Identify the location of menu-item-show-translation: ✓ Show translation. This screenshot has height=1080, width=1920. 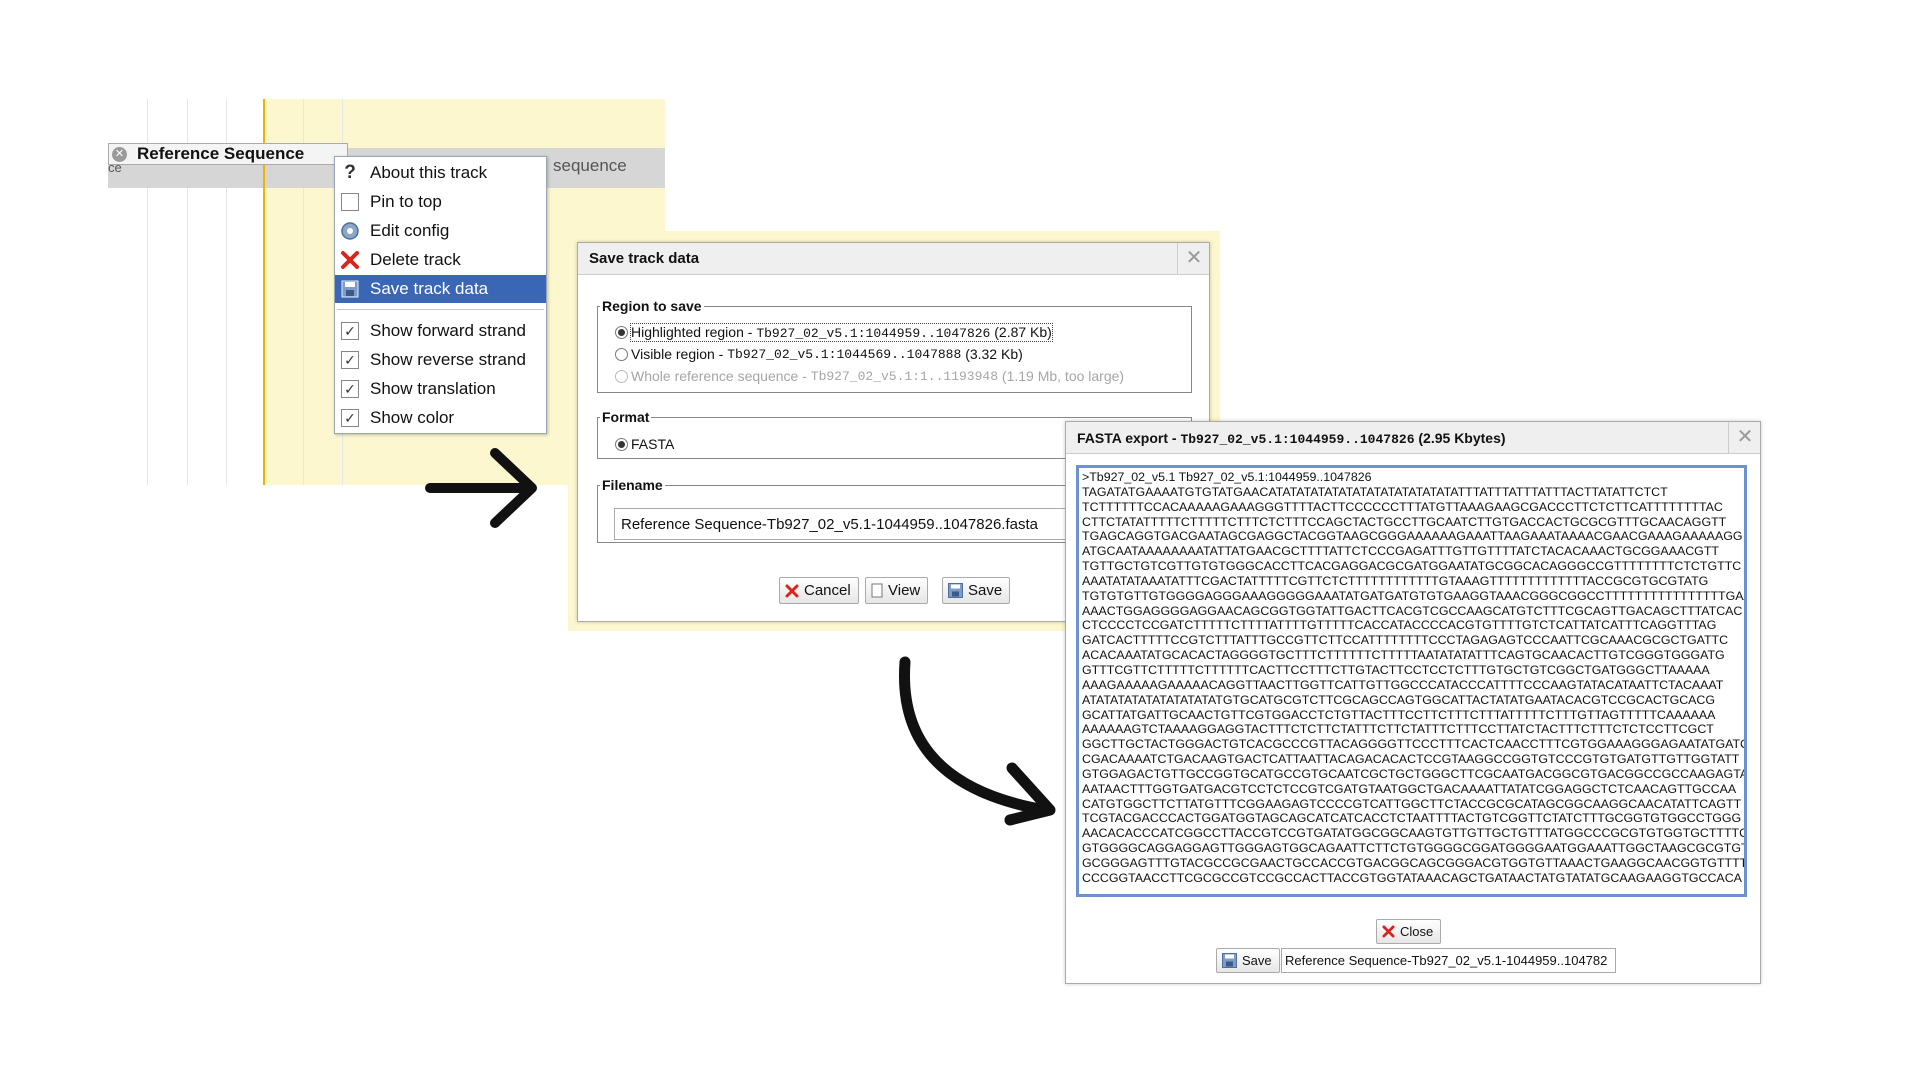
(440, 389).